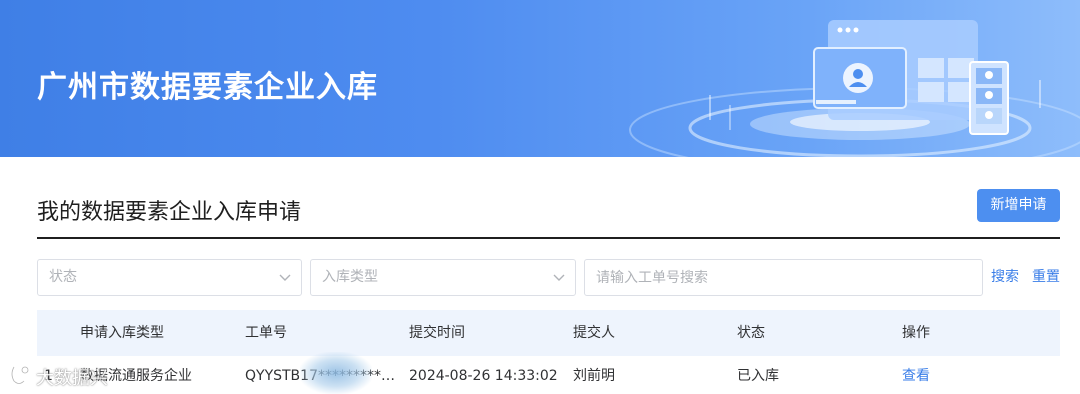 The height and width of the screenshot is (394, 1080). What do you see at coordinates (1046, 277) in the screenshot?
I see `reset-button: 重置` at bounding box center [1046, 277].